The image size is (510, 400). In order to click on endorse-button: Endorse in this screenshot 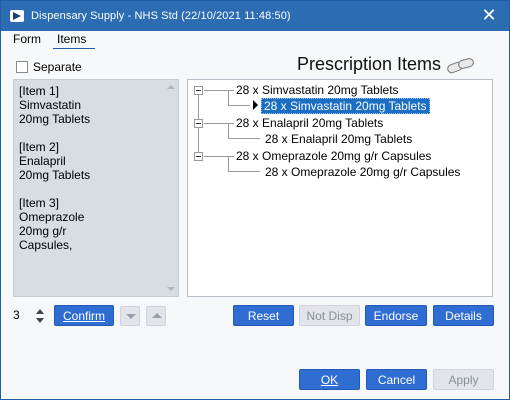, I will do `click(396, 315)`.